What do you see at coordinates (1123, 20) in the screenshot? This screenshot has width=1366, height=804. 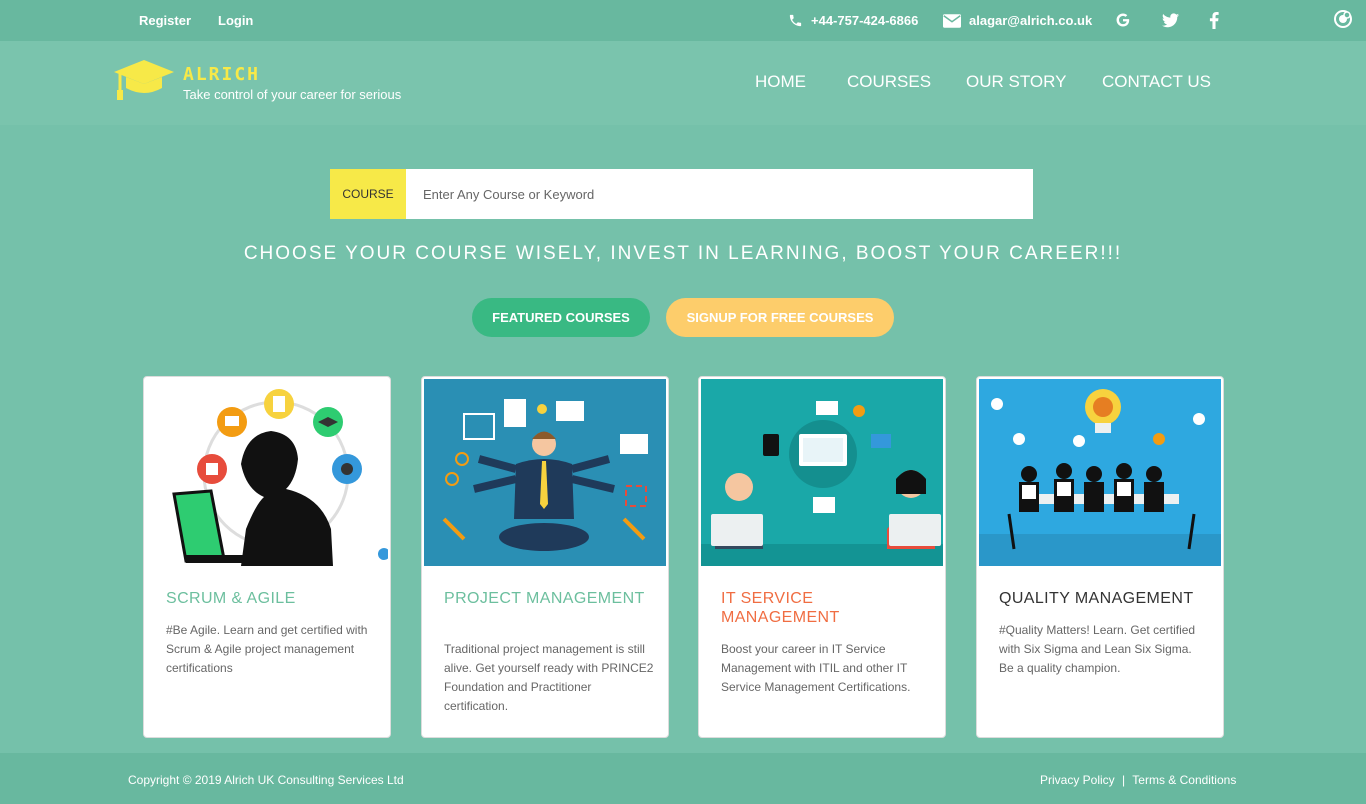 I see `google-icon` at bounding box center [1123, 20].